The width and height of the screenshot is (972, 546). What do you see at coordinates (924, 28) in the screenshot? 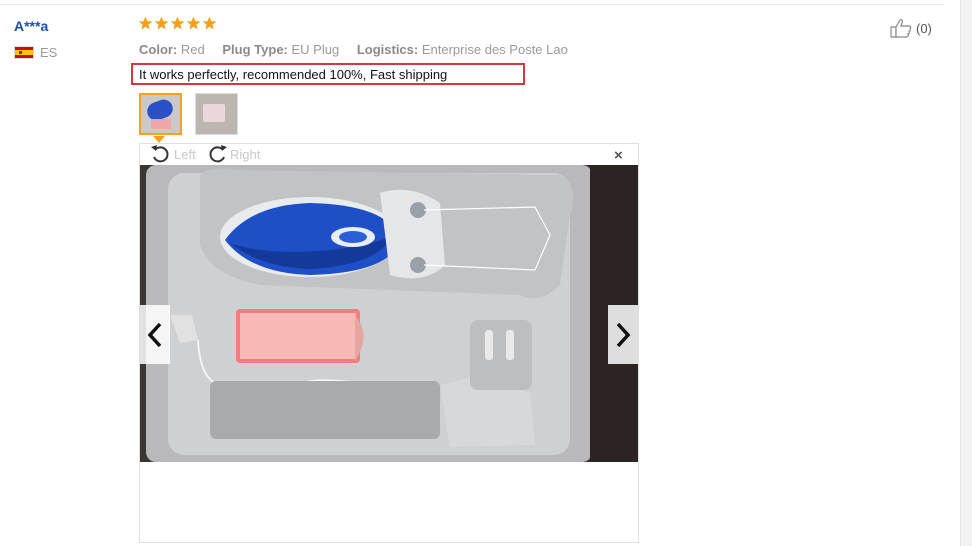
I see `helpful-count: (0)` at bounding box center [924, 28].